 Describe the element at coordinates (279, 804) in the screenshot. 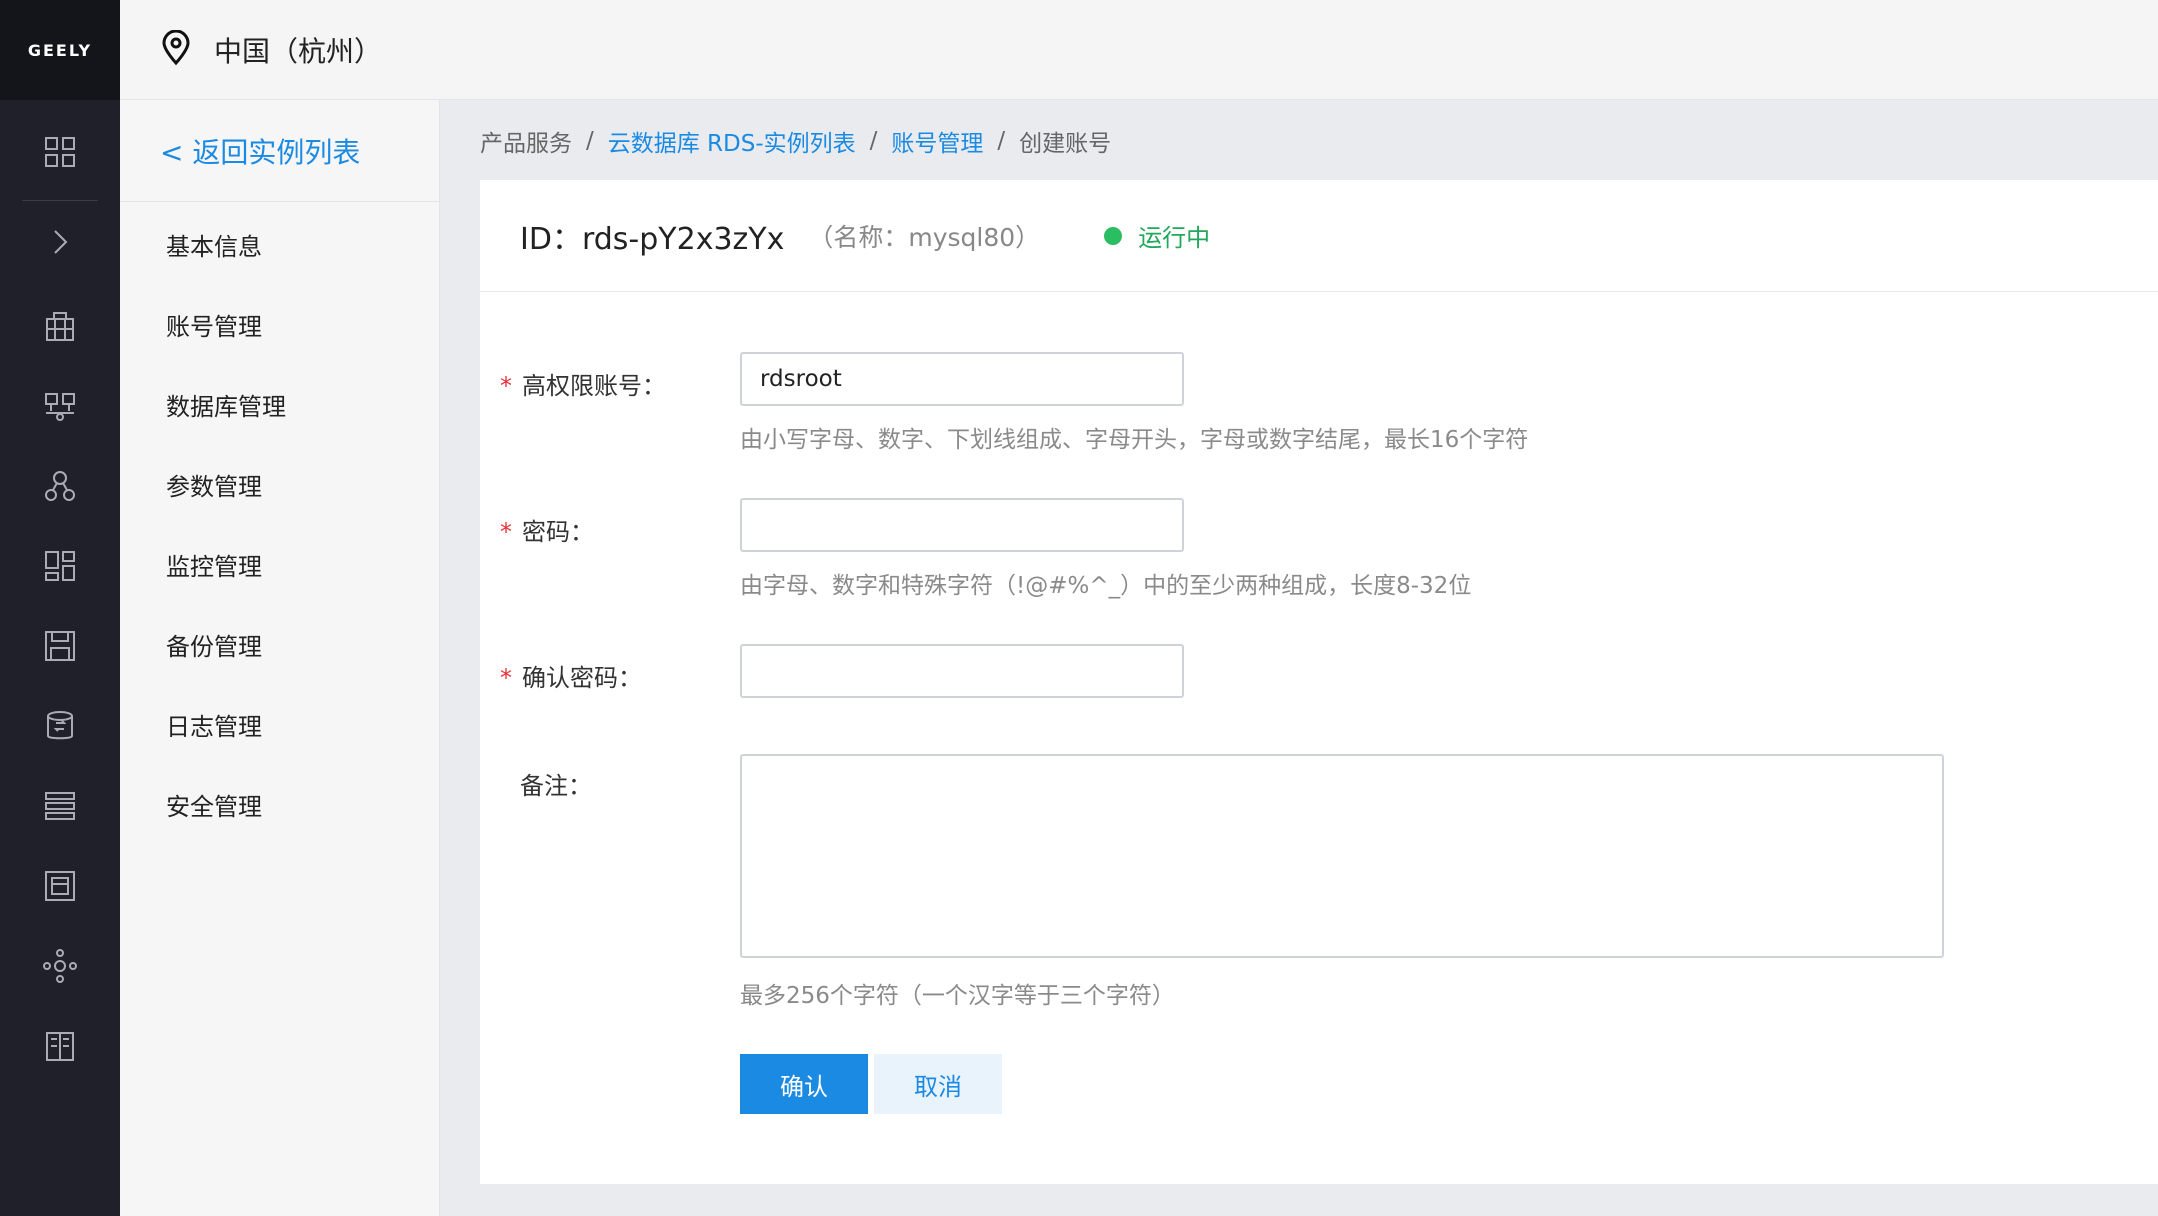

I see `sidebar-item-security-management: 安全管理` at that location.